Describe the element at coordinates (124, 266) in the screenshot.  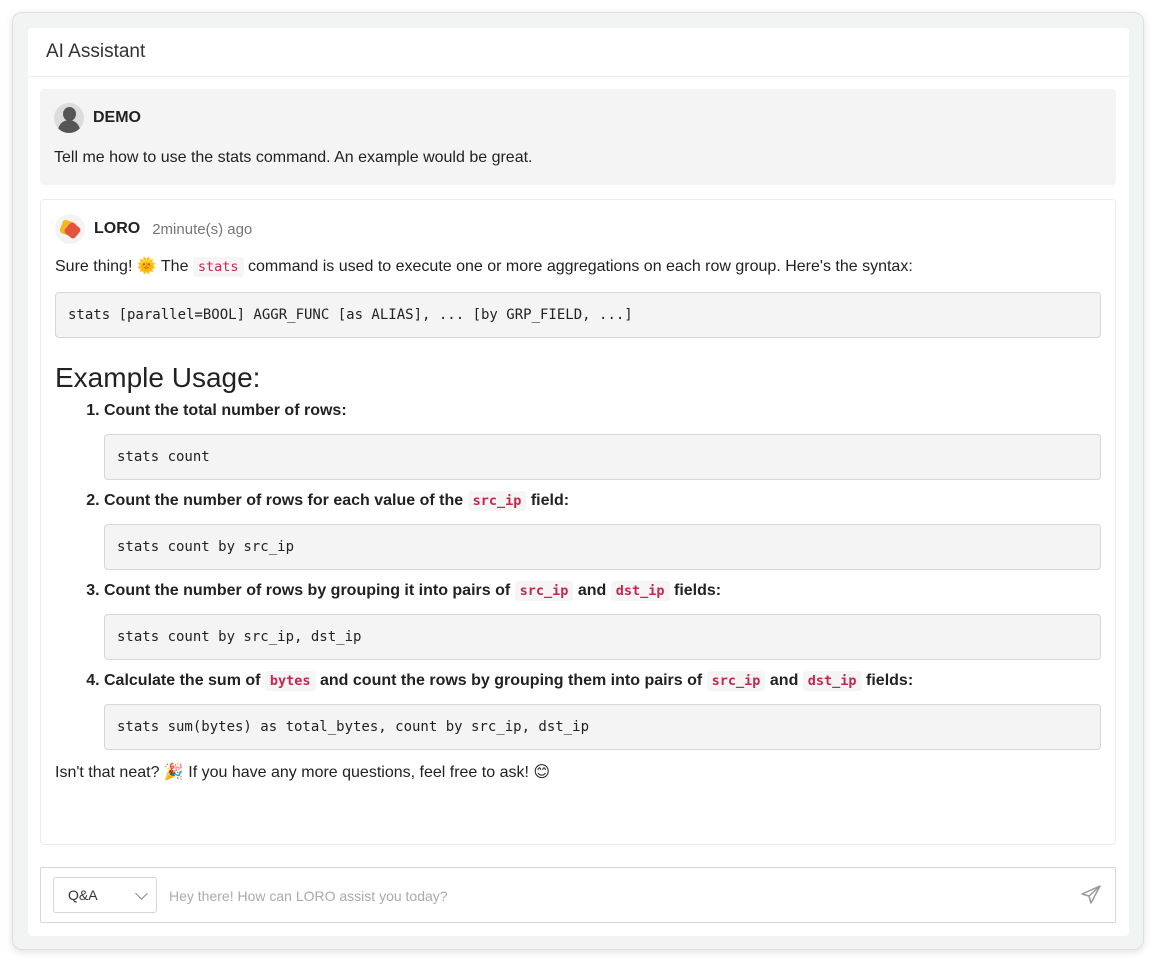
I see `intro-text-before: Sure thing! 🌞 The` at that location.